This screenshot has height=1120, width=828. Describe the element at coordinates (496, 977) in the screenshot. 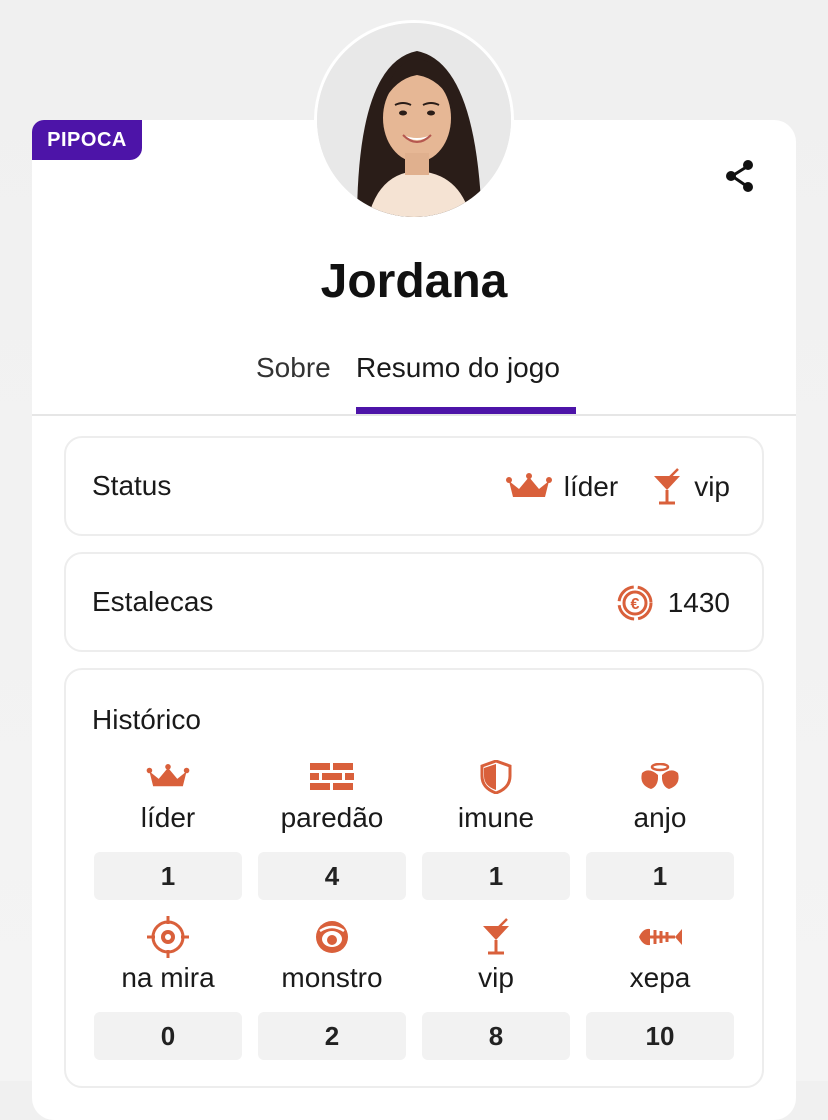

I see `hist-label: vip` at that location.